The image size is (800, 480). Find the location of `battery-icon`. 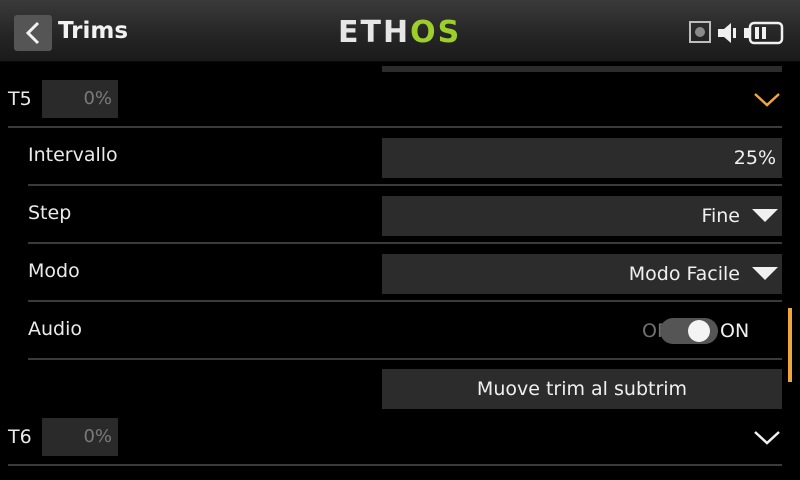

battery-icon is located at coordinates (763, 35).